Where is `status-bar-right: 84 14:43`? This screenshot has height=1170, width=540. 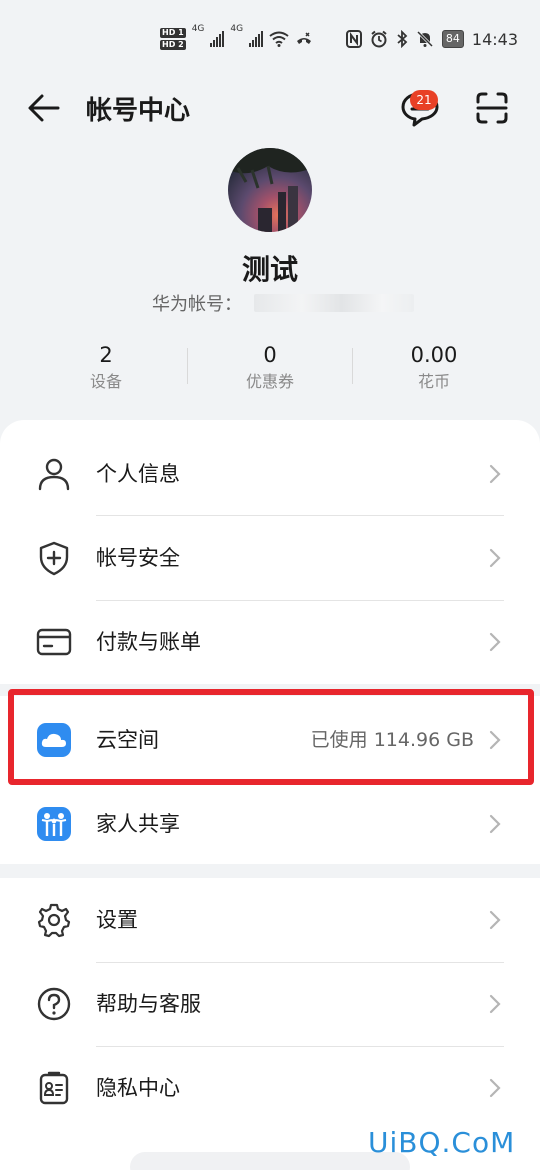 status-bar-right: 84 14:43 is located at coordinates (431, 39).